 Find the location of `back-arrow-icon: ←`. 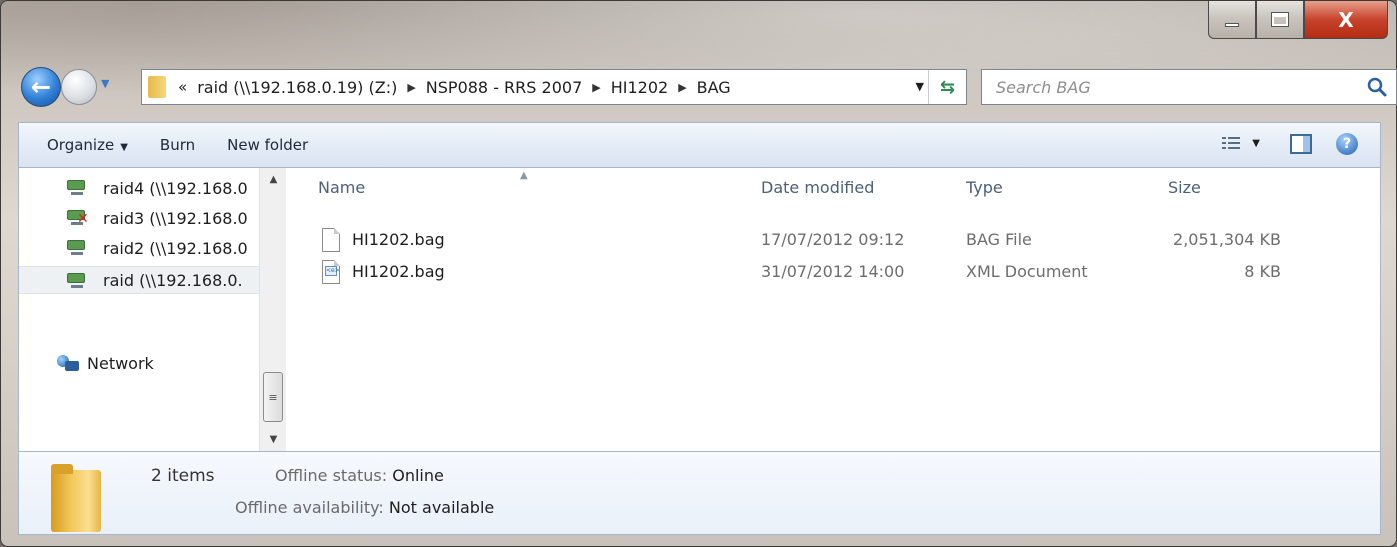

back-arrow-icon: ← is located at coordinates (41, 87).